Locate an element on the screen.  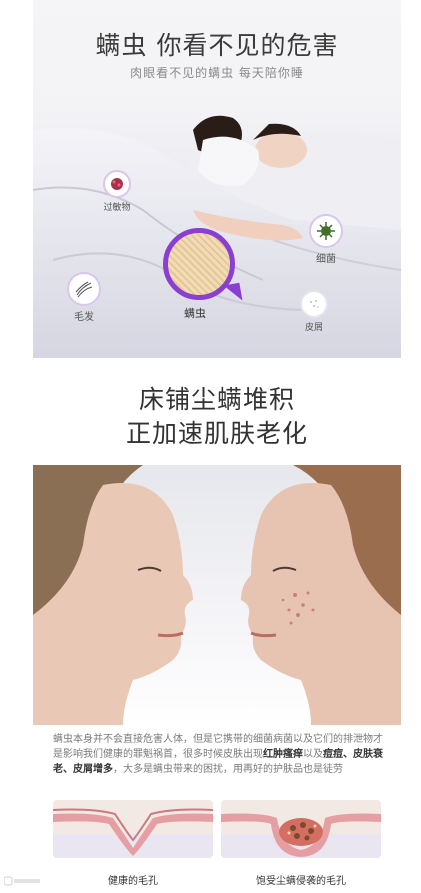
callout-bacteria: 细菌 is located at coordinates (326, 239).